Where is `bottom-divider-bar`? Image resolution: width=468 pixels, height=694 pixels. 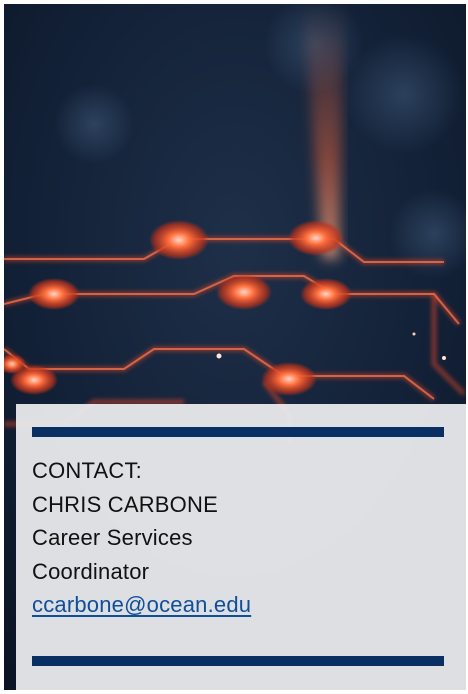 bottom-divider-bar is located at coordinates (238, 661).